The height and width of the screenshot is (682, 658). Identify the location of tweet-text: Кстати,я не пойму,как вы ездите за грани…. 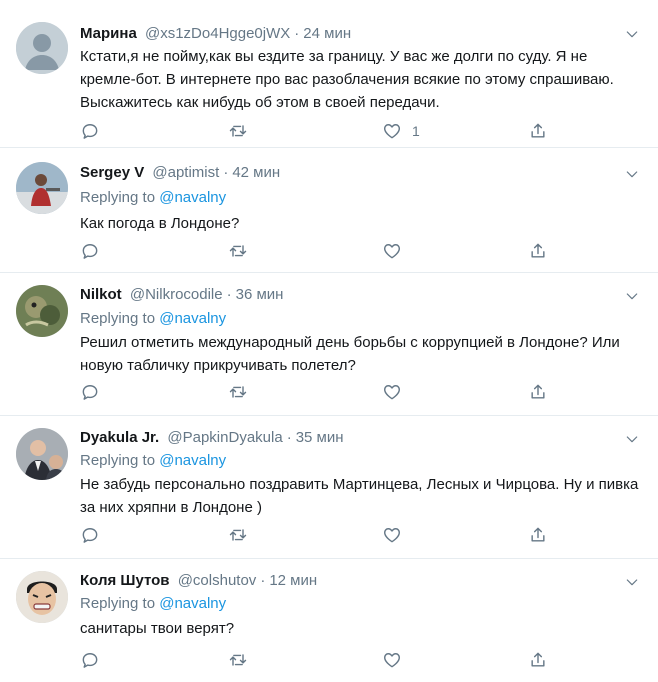
(347, 79).